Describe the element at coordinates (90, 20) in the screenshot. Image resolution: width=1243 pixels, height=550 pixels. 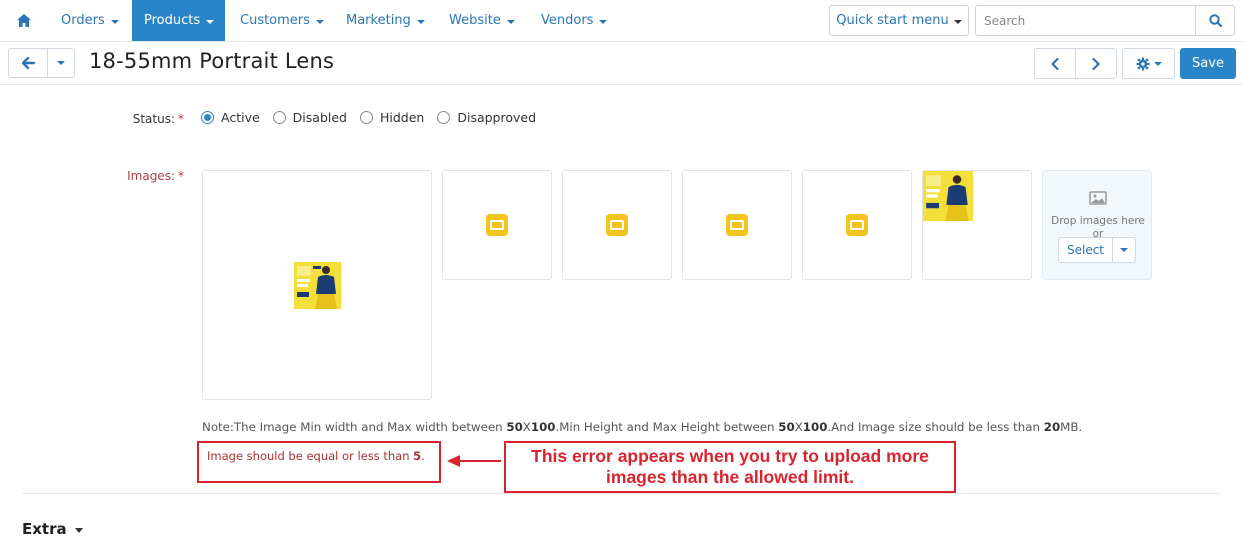
I see `nav-orders: Orders` at that location.